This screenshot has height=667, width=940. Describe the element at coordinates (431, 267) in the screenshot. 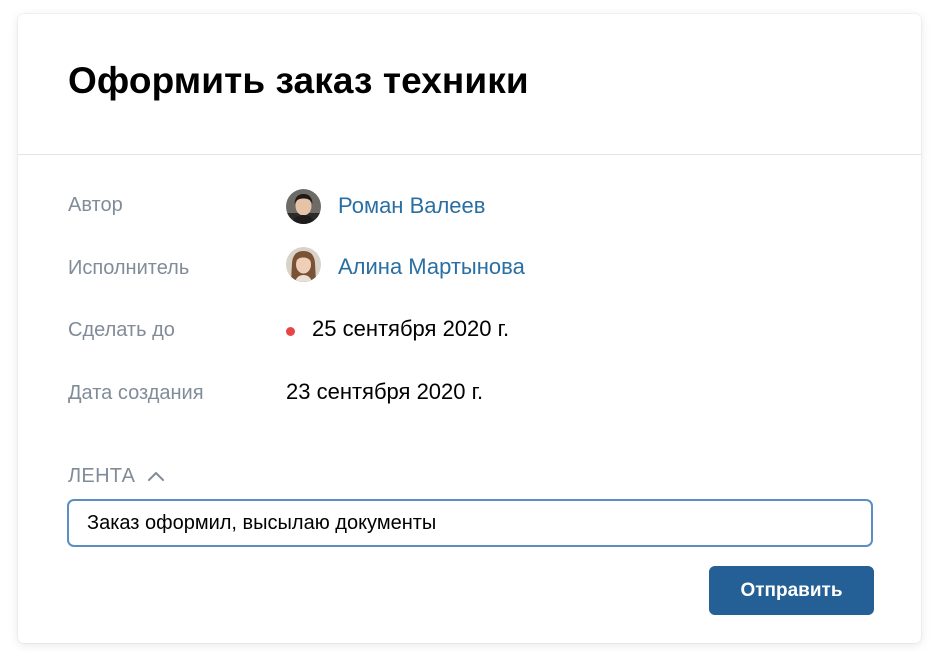

I see `assignee-name-link: Алина Мартынова` at that location.